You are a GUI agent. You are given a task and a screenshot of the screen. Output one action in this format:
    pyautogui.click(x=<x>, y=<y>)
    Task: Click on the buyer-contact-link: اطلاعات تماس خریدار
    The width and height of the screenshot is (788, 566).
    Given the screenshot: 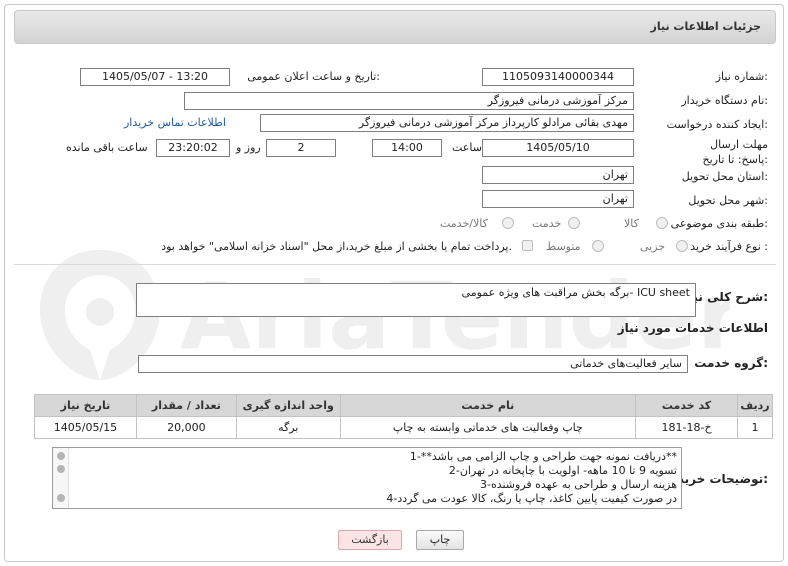 What is the action you would take?
    pyautogui.click(x=175, y=122)
    